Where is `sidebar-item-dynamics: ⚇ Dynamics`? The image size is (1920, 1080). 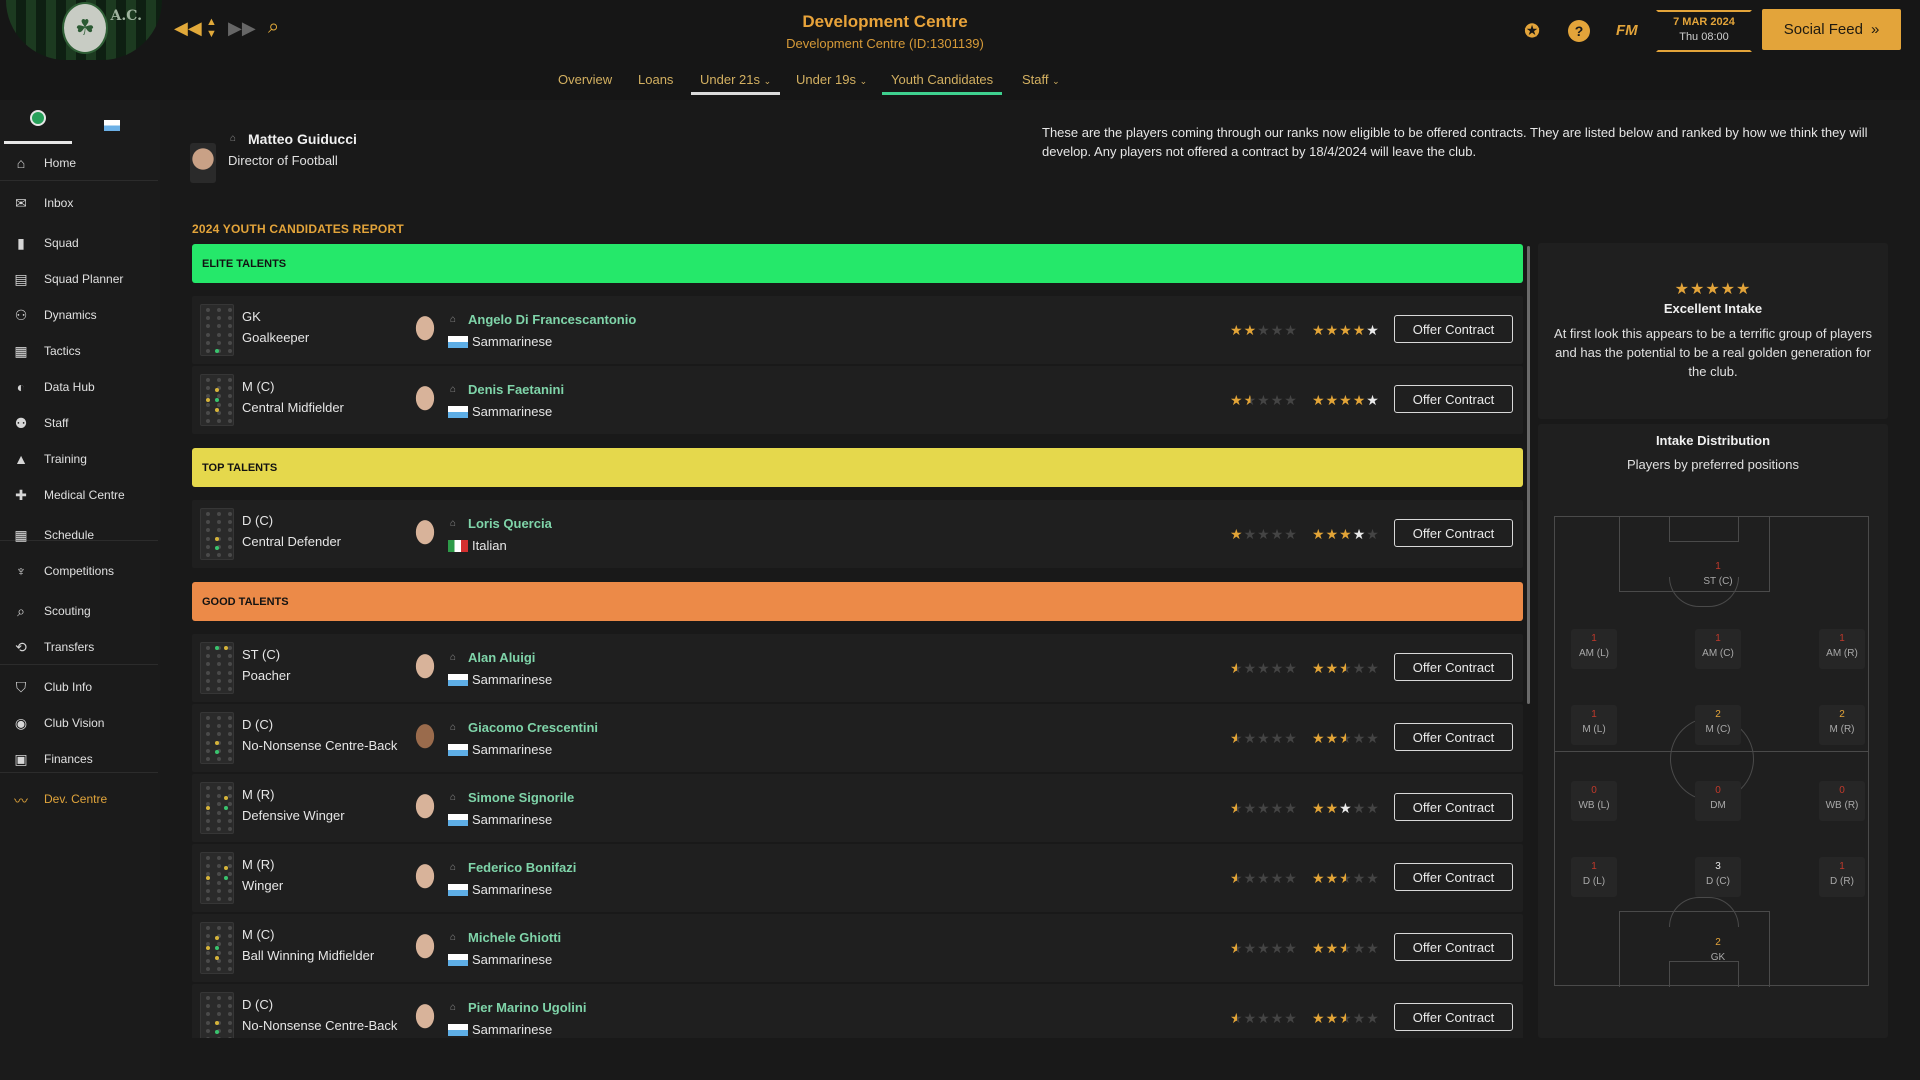
sidebar-item-dynamics: ⚇ Dynamics is located at coordinates (80, 315).